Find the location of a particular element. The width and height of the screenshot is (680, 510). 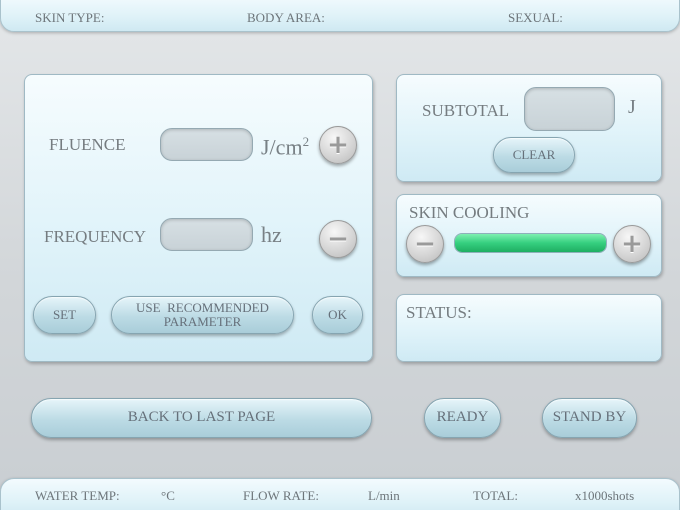

cooling-level-bar is located at coordinates (530, 243).